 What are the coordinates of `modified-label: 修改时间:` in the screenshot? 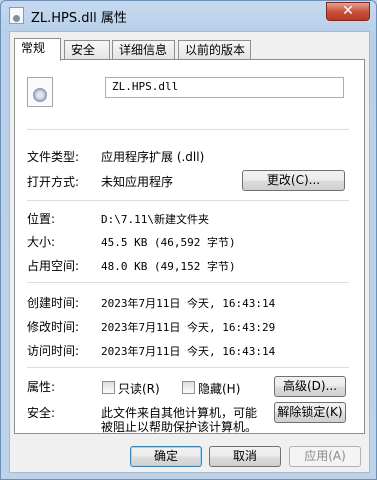 It's located at (53, 327).